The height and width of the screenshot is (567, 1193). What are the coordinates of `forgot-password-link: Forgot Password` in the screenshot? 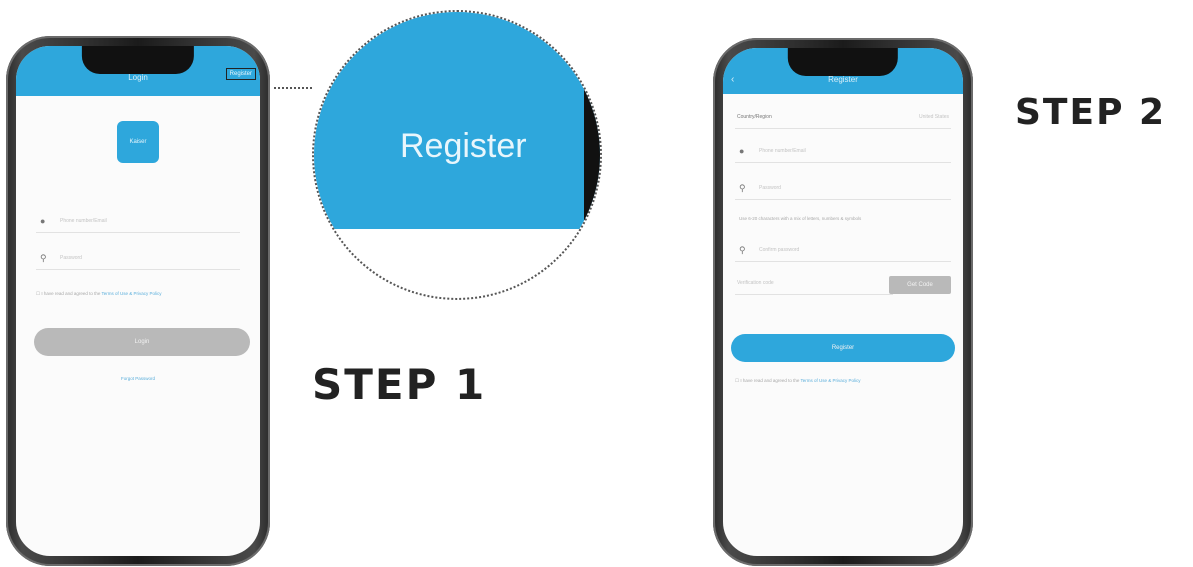 It's located at (138, 378).